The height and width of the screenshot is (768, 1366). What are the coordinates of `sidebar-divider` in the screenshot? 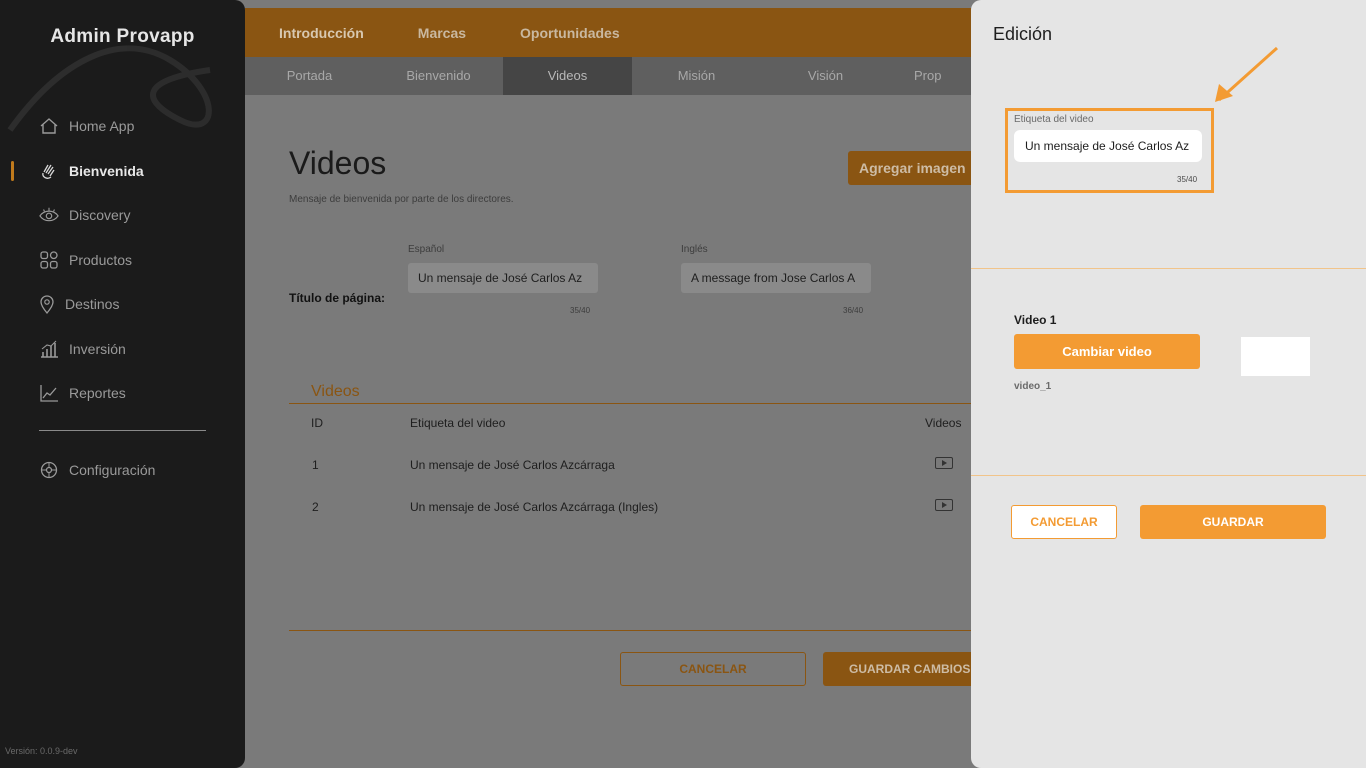 It's located at (122, 430).